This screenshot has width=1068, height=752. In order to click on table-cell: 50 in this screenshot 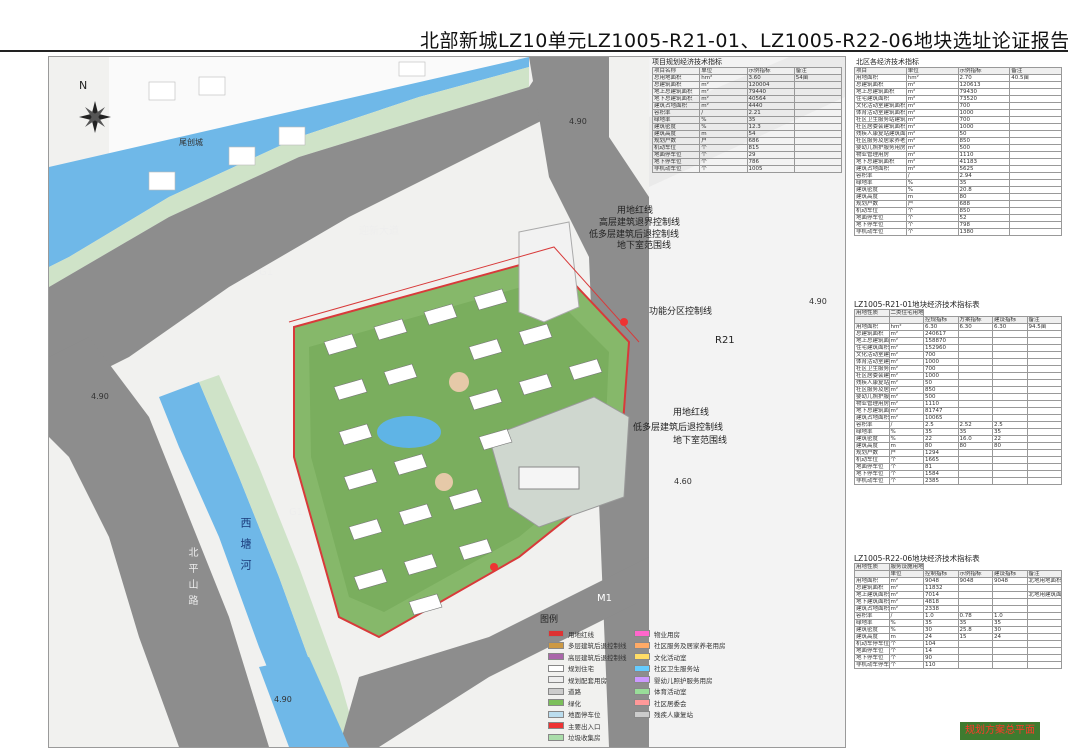, I will do `click(984, 134)`.